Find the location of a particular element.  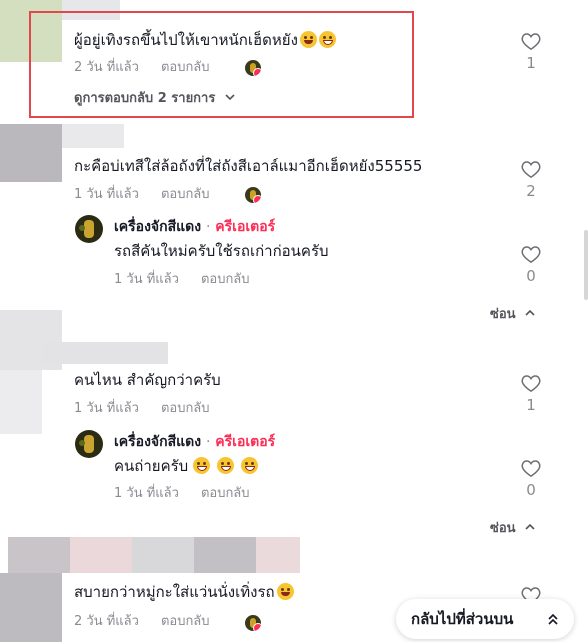

reply-author-2: เครื่องจักสีแดง · ครีเอเตอร์ is located at coordinates (194, 442).